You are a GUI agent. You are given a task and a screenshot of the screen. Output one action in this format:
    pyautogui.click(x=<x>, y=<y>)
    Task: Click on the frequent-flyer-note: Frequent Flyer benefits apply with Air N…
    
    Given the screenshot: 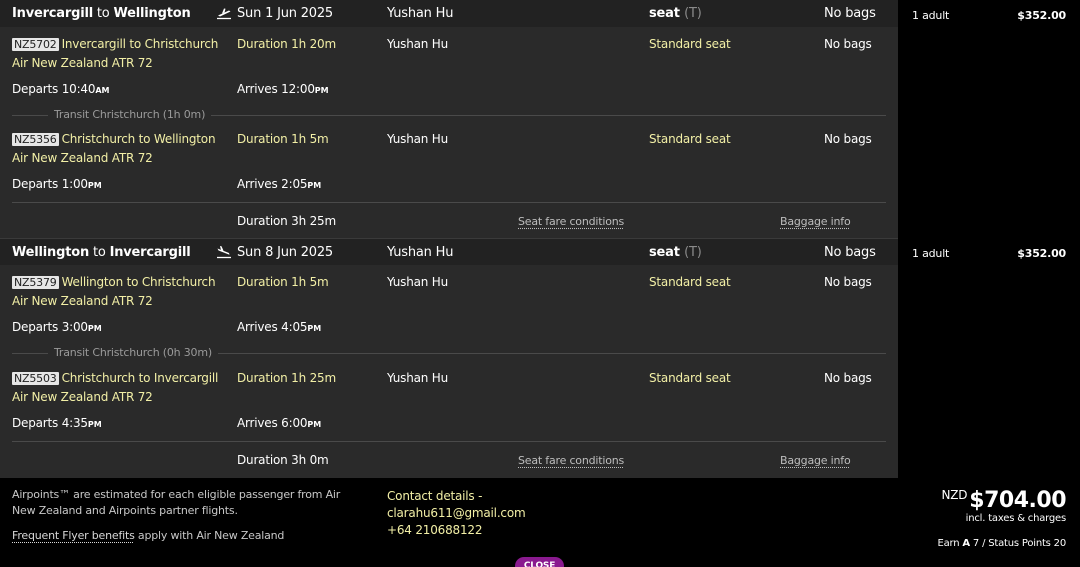 What is the action you would take?
    pyautogui.click(x=148, y=535)
    